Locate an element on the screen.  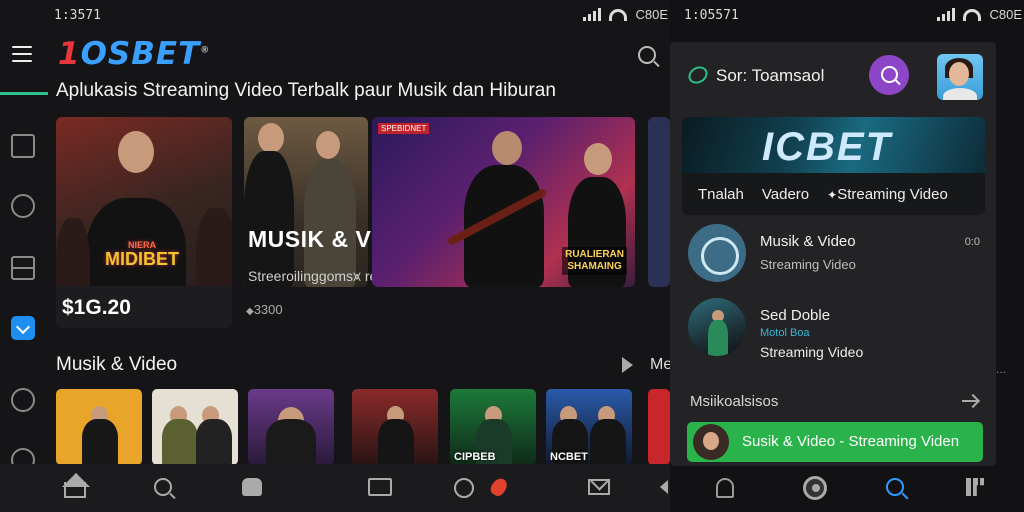
app-bar: 1OSBET® is located at coordinates (335, 56).